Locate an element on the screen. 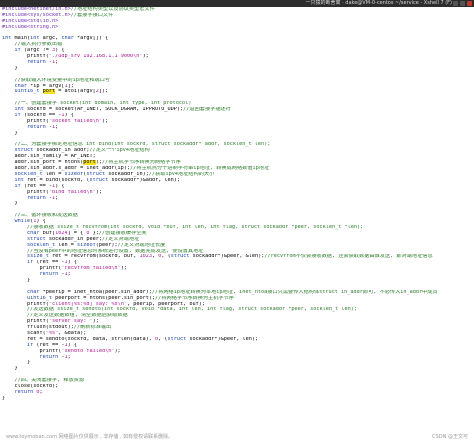 Image resolution: width=474 pixels, height=442 pixels. window-controls is located at coordinates (462, 3).